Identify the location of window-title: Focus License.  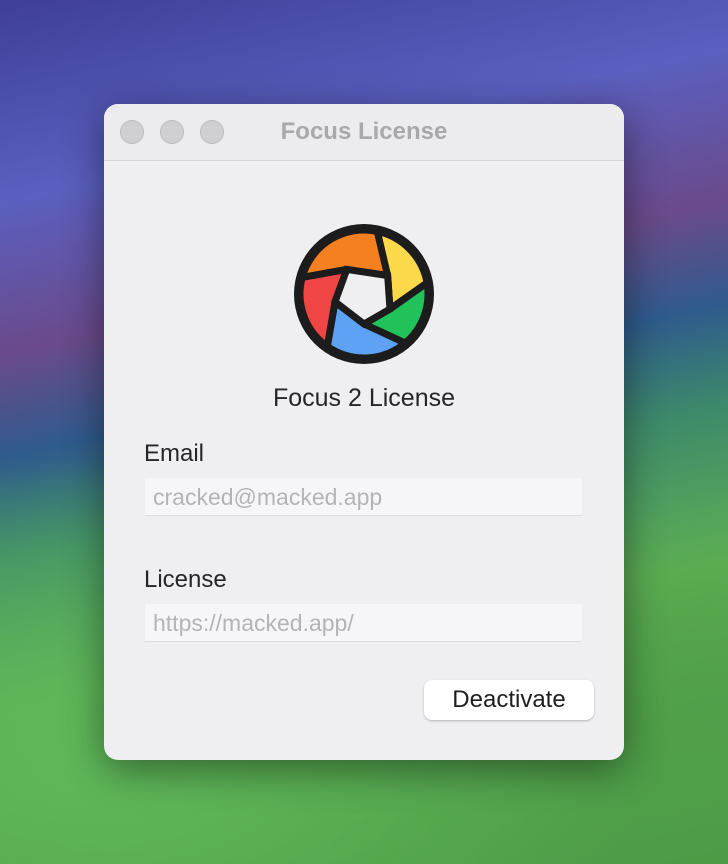
(364, 131).